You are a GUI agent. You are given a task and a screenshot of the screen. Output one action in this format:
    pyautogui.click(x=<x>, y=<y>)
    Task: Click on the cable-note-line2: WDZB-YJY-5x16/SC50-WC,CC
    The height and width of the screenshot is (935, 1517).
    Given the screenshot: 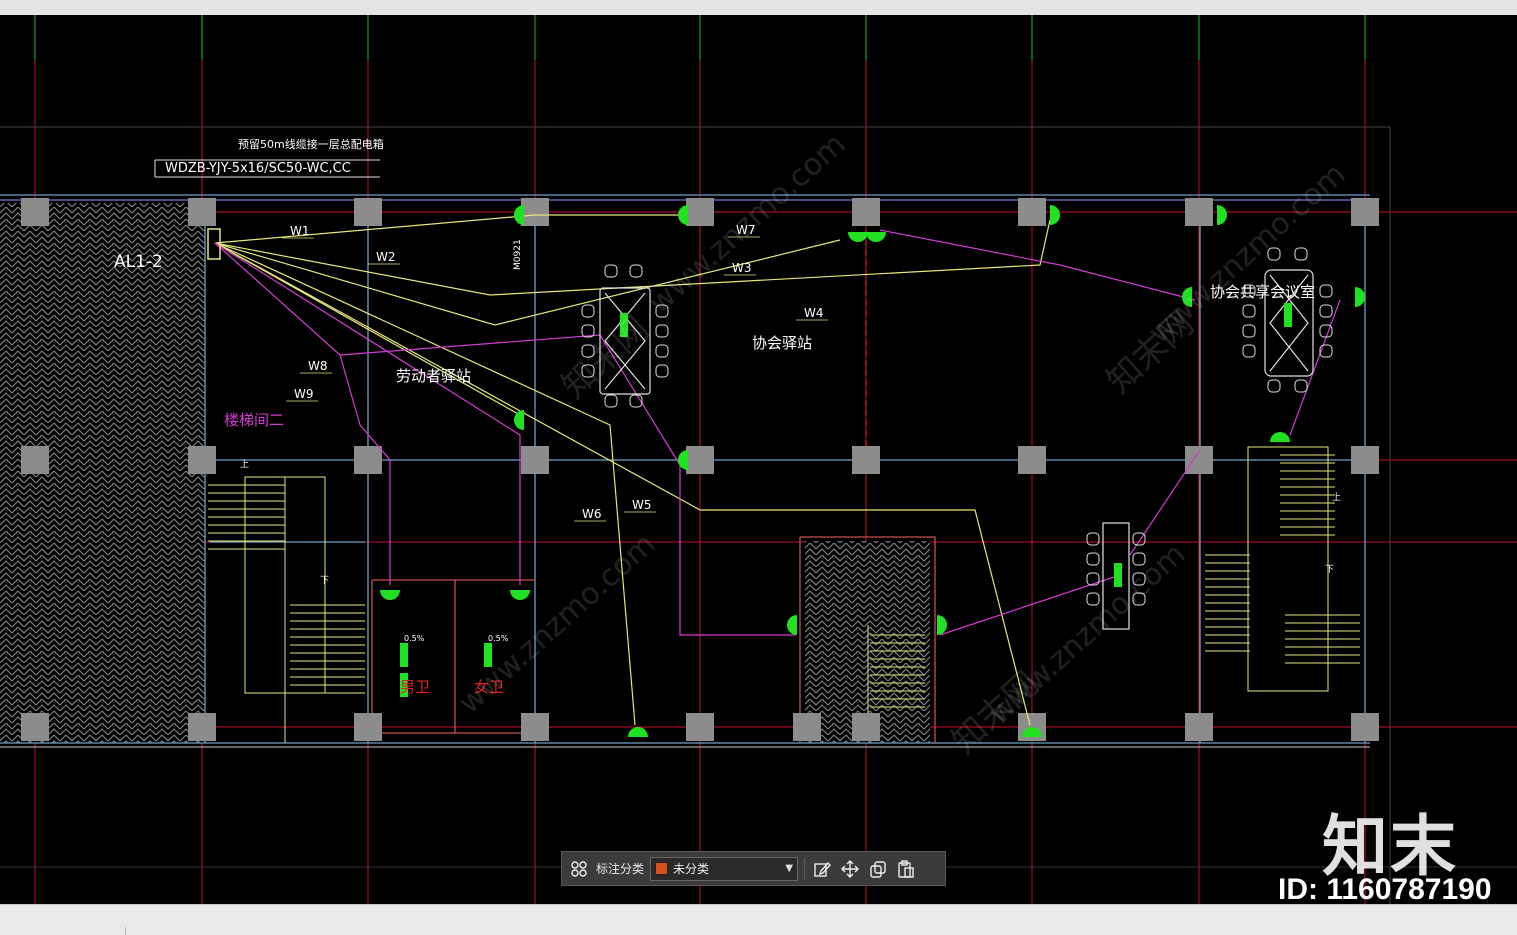 What is the action you would take?
    pyautogui.click(x=258, y=168)
    